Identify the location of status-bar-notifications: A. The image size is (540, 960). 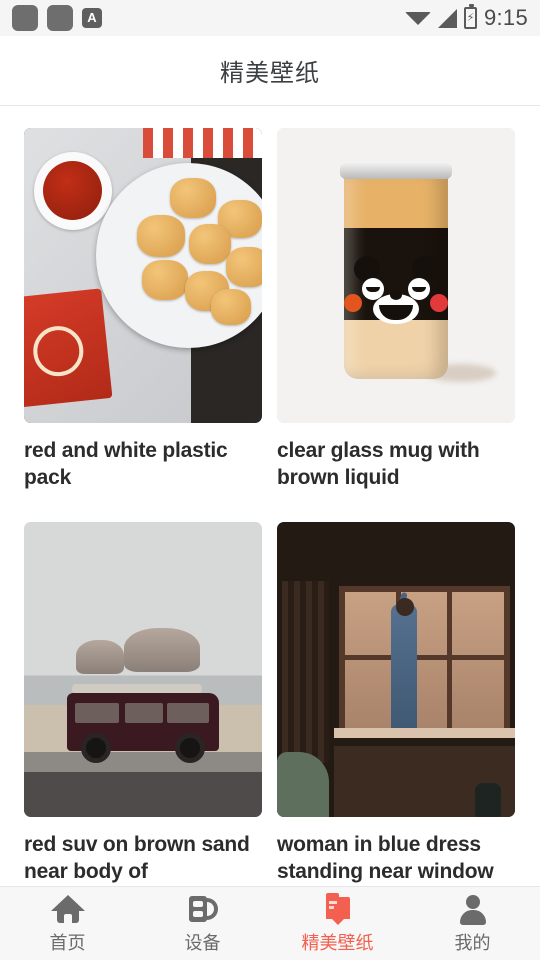
(57, 18).